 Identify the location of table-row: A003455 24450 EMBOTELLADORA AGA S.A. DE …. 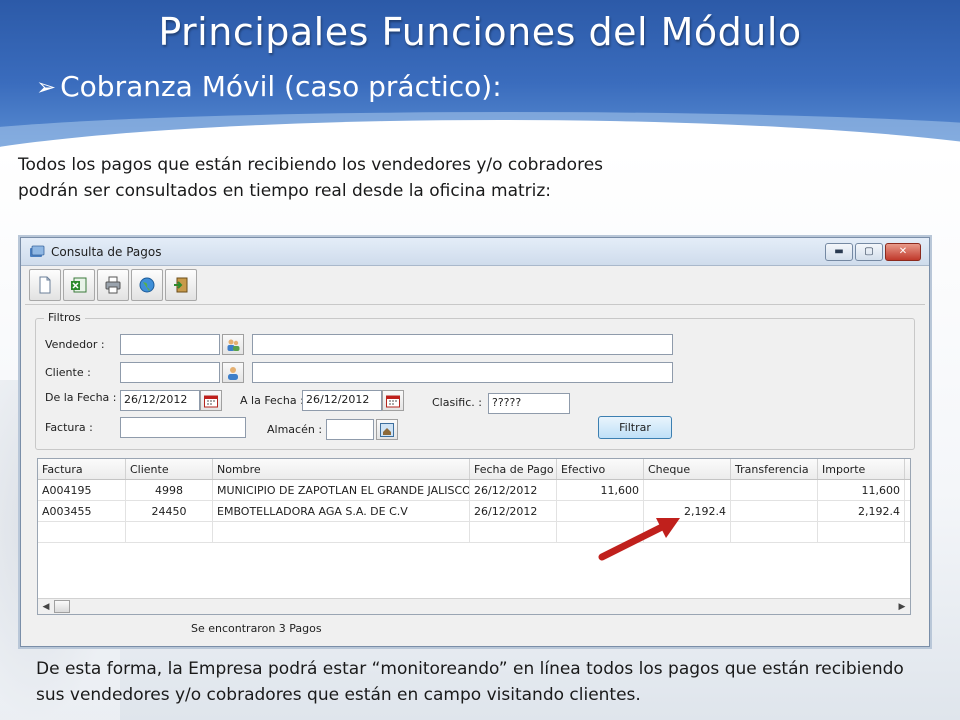
(474, 511).